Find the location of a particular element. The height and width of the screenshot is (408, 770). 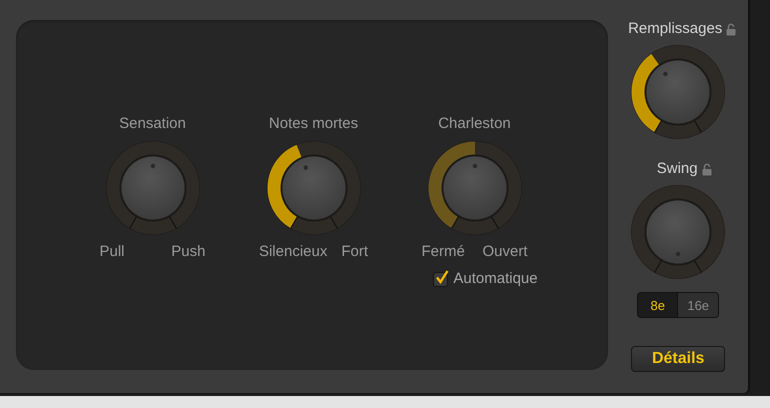

checkbox: Automatique is located at coordinates (485, 279).